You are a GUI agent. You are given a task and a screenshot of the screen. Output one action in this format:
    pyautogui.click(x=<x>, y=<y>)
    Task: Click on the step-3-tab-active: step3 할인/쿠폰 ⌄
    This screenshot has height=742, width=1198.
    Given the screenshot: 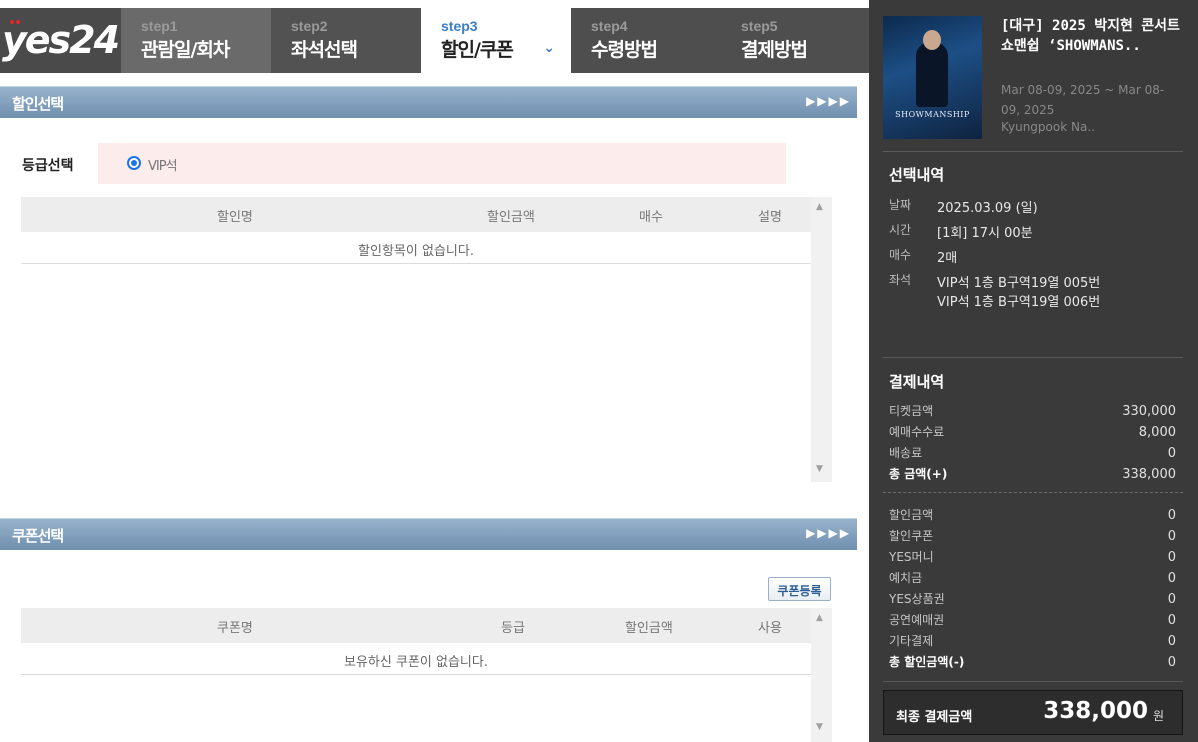 What is the action you would take?
    pyautogui.click(x=496, y=40)
    